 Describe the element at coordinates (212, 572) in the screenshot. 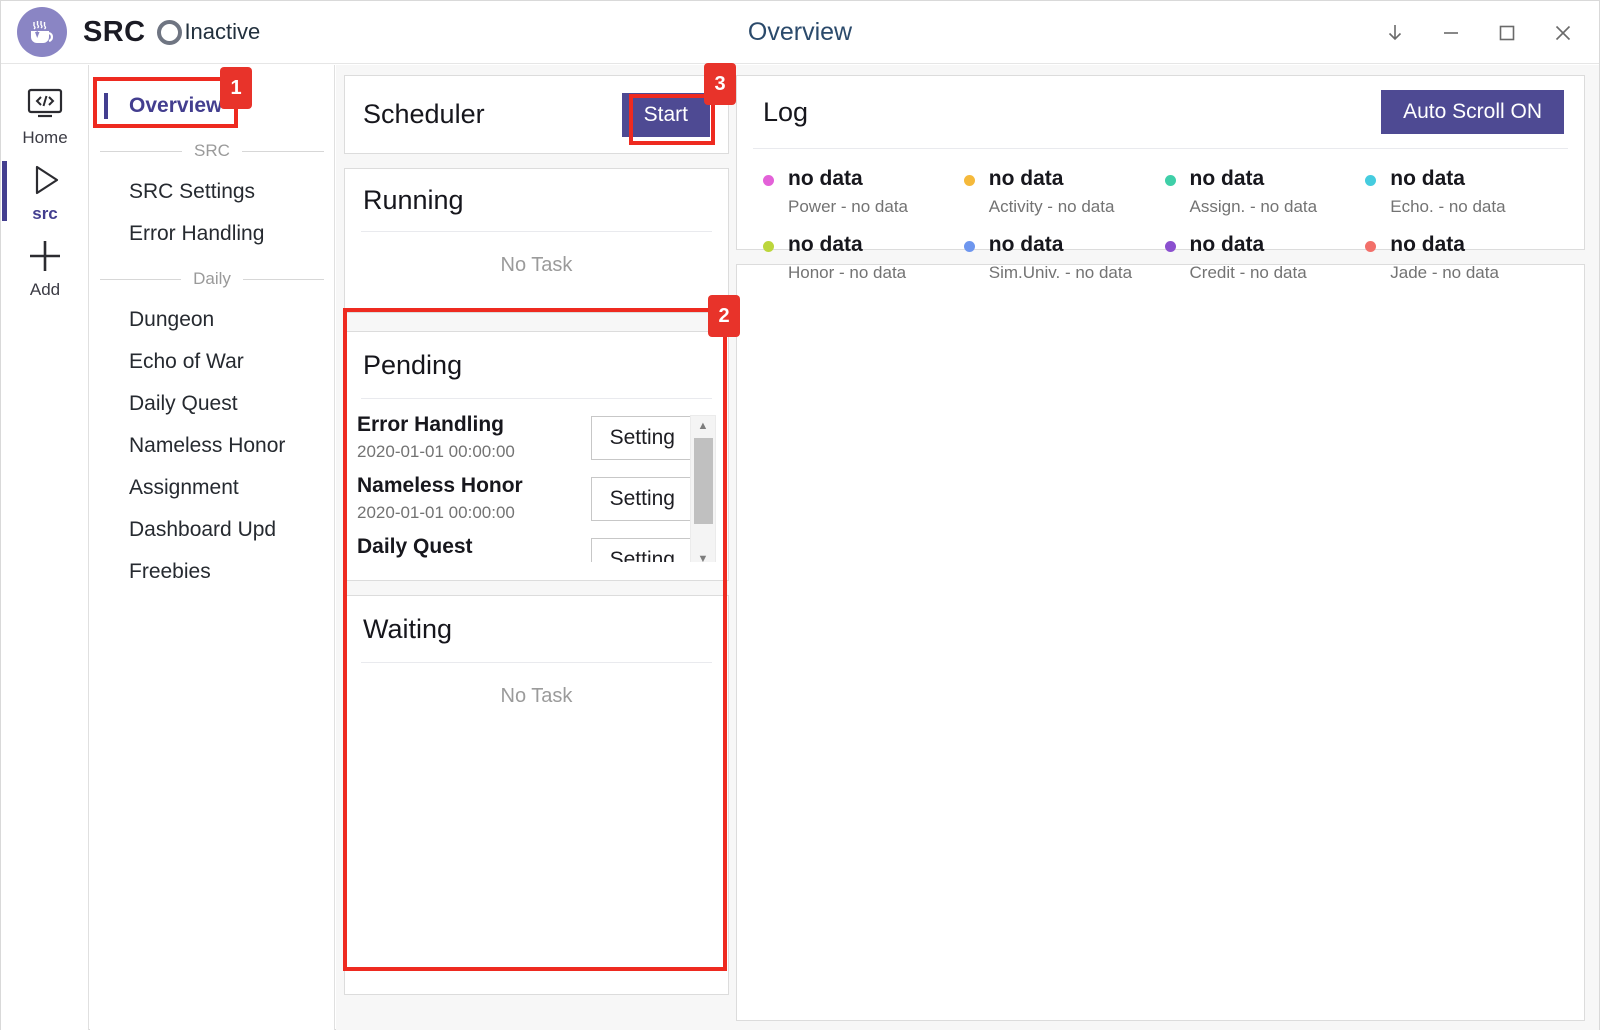

I see `sidebar-item-freebies: Freebies` at that location.